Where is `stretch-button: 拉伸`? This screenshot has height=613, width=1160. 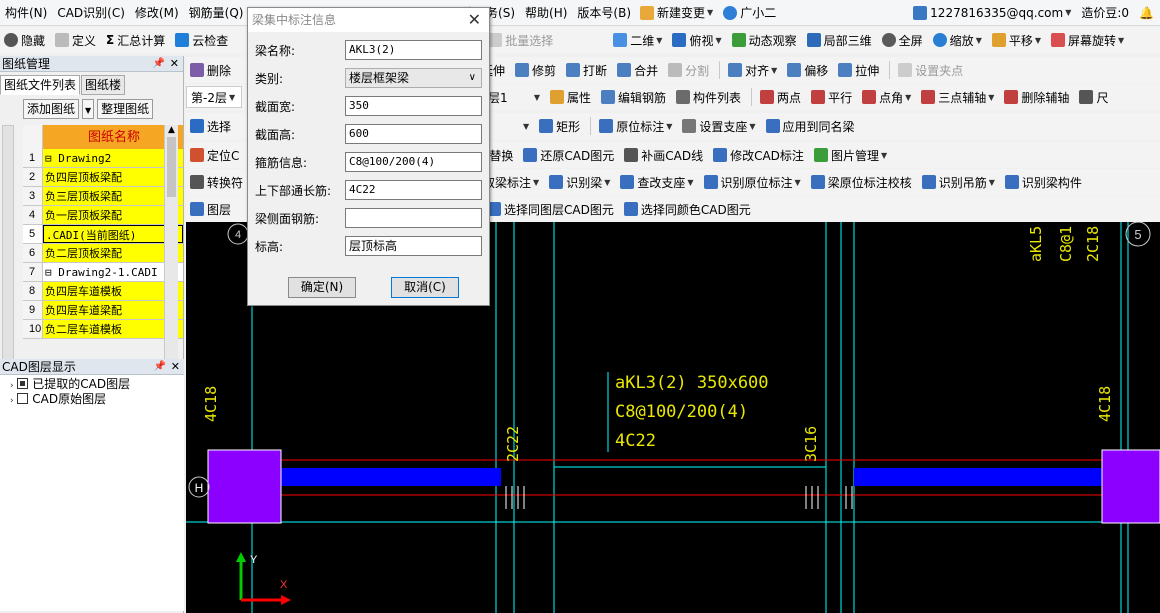
stretch-button: 拉伸 is located at coordinates (858, 70).